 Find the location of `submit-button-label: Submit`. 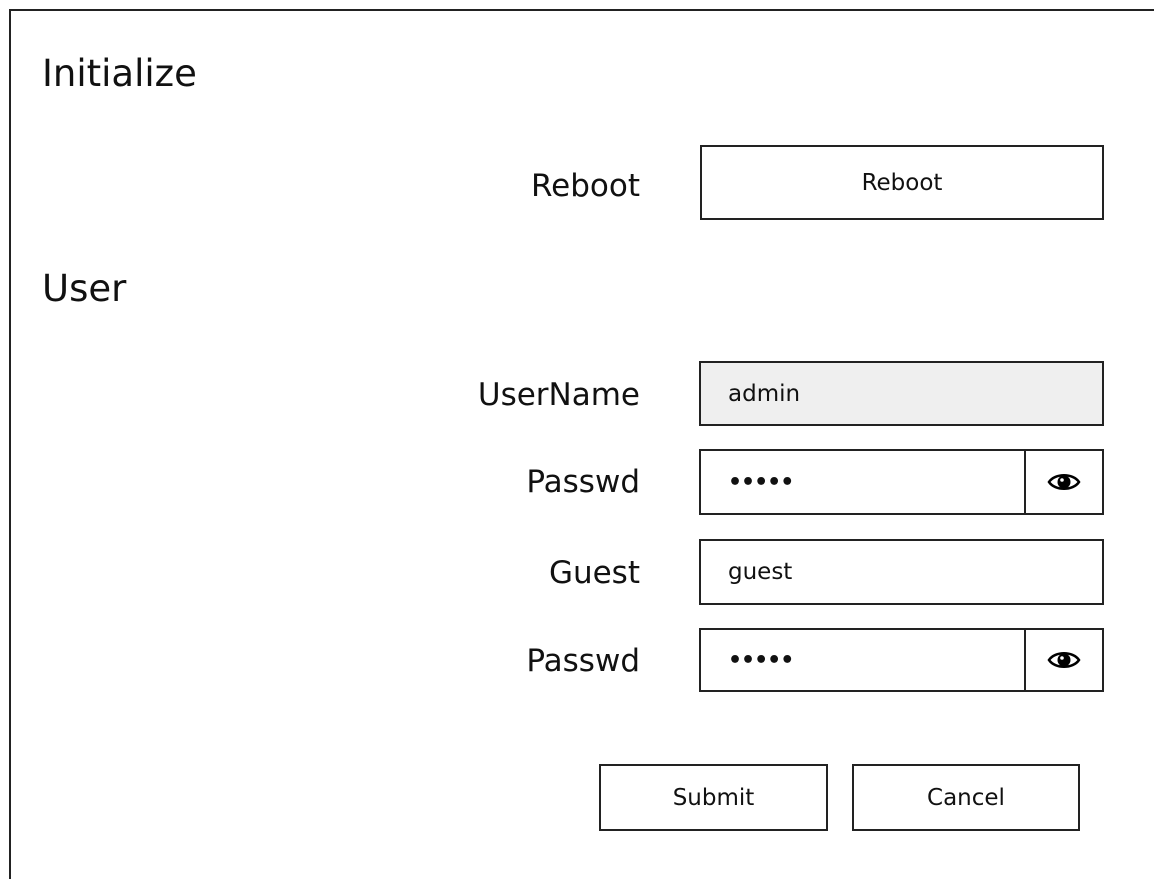

submit-button-label: Submit is located at coordinates (713, 797).